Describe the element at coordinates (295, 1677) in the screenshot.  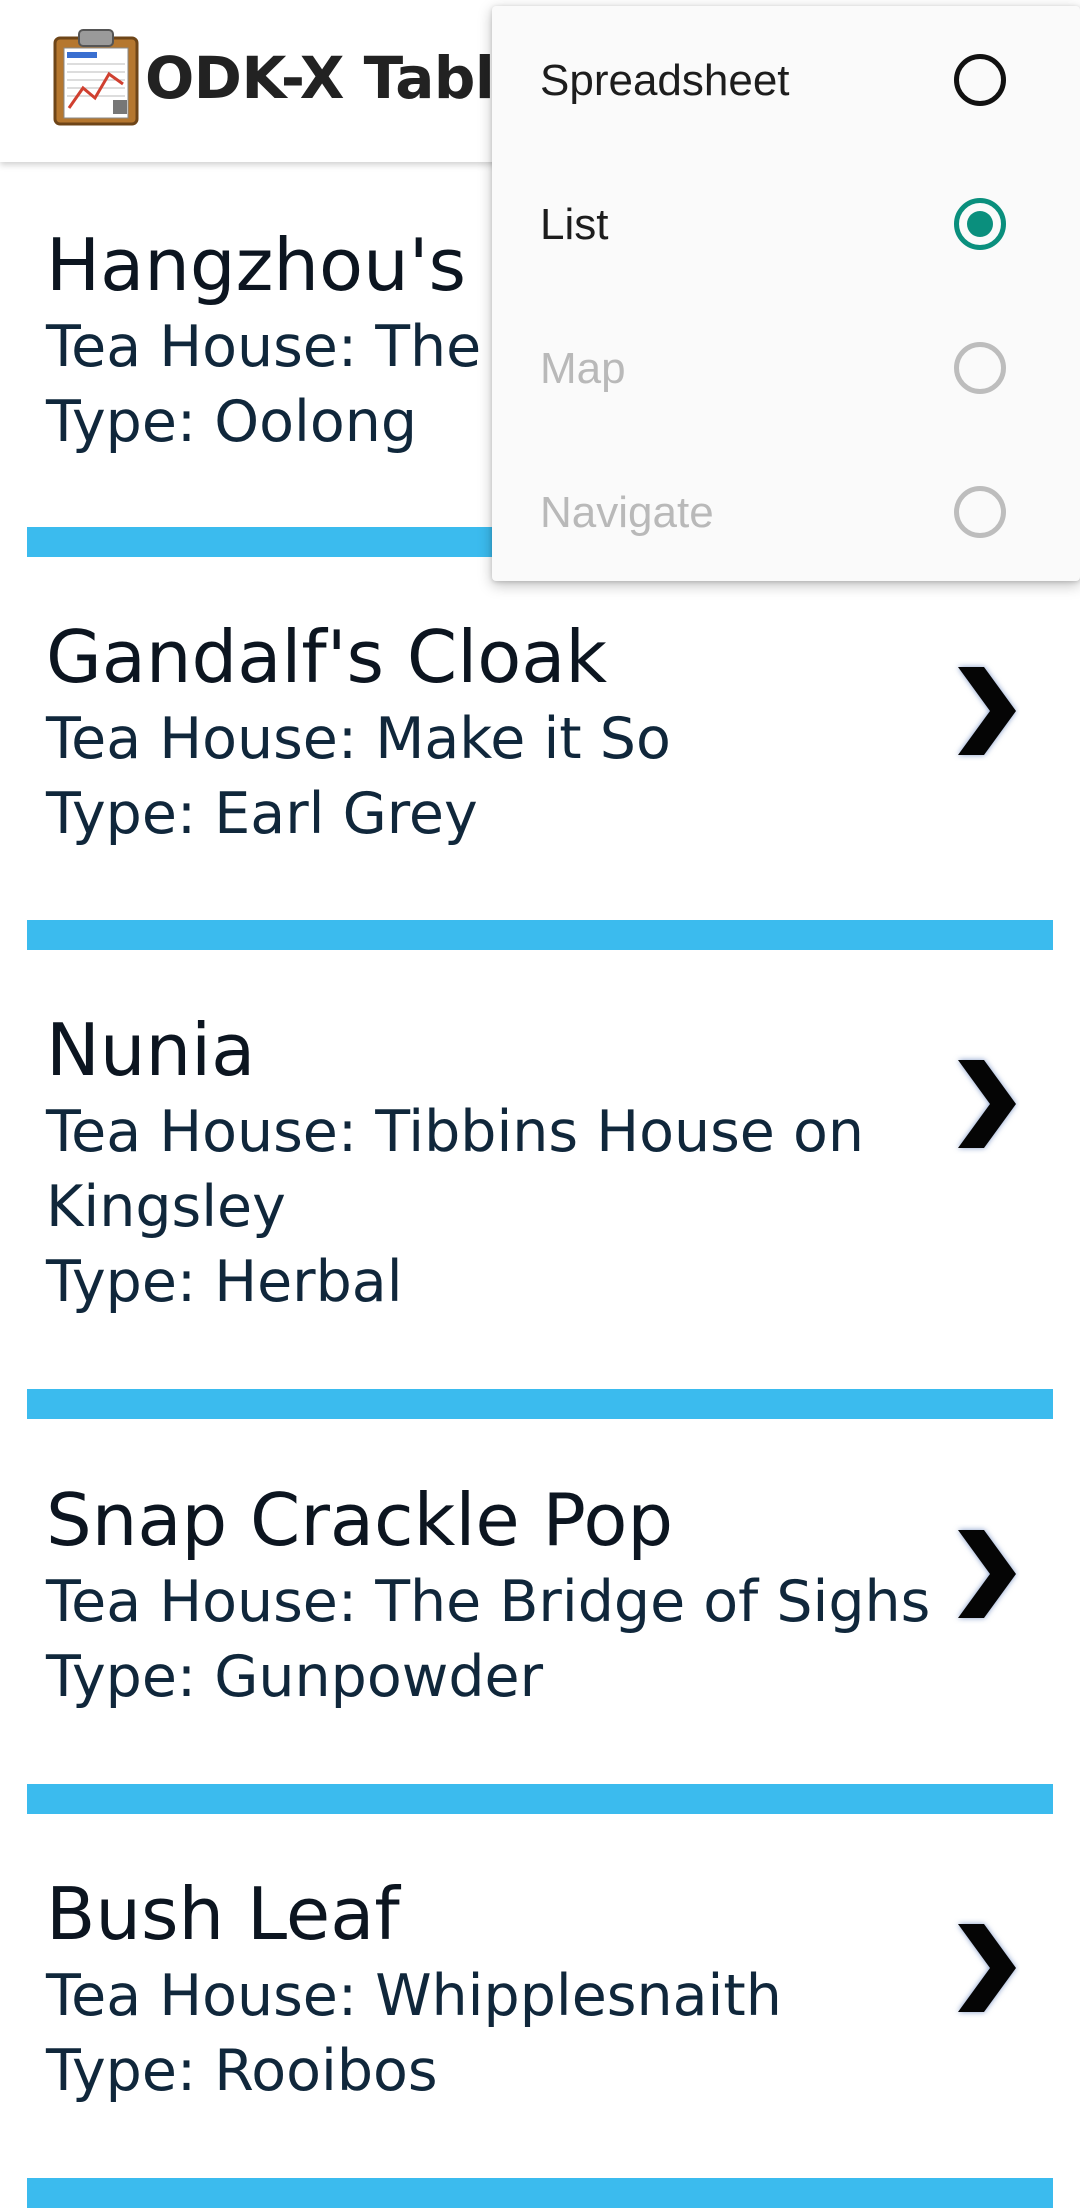
I see `item-type: Type: Gunpowder` at that location.